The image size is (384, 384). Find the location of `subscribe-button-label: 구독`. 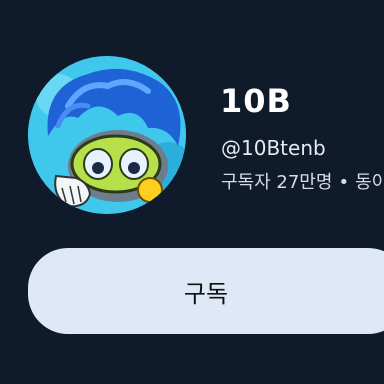

subscribe-button-label: 구독 is located at coordinates (206, 293).